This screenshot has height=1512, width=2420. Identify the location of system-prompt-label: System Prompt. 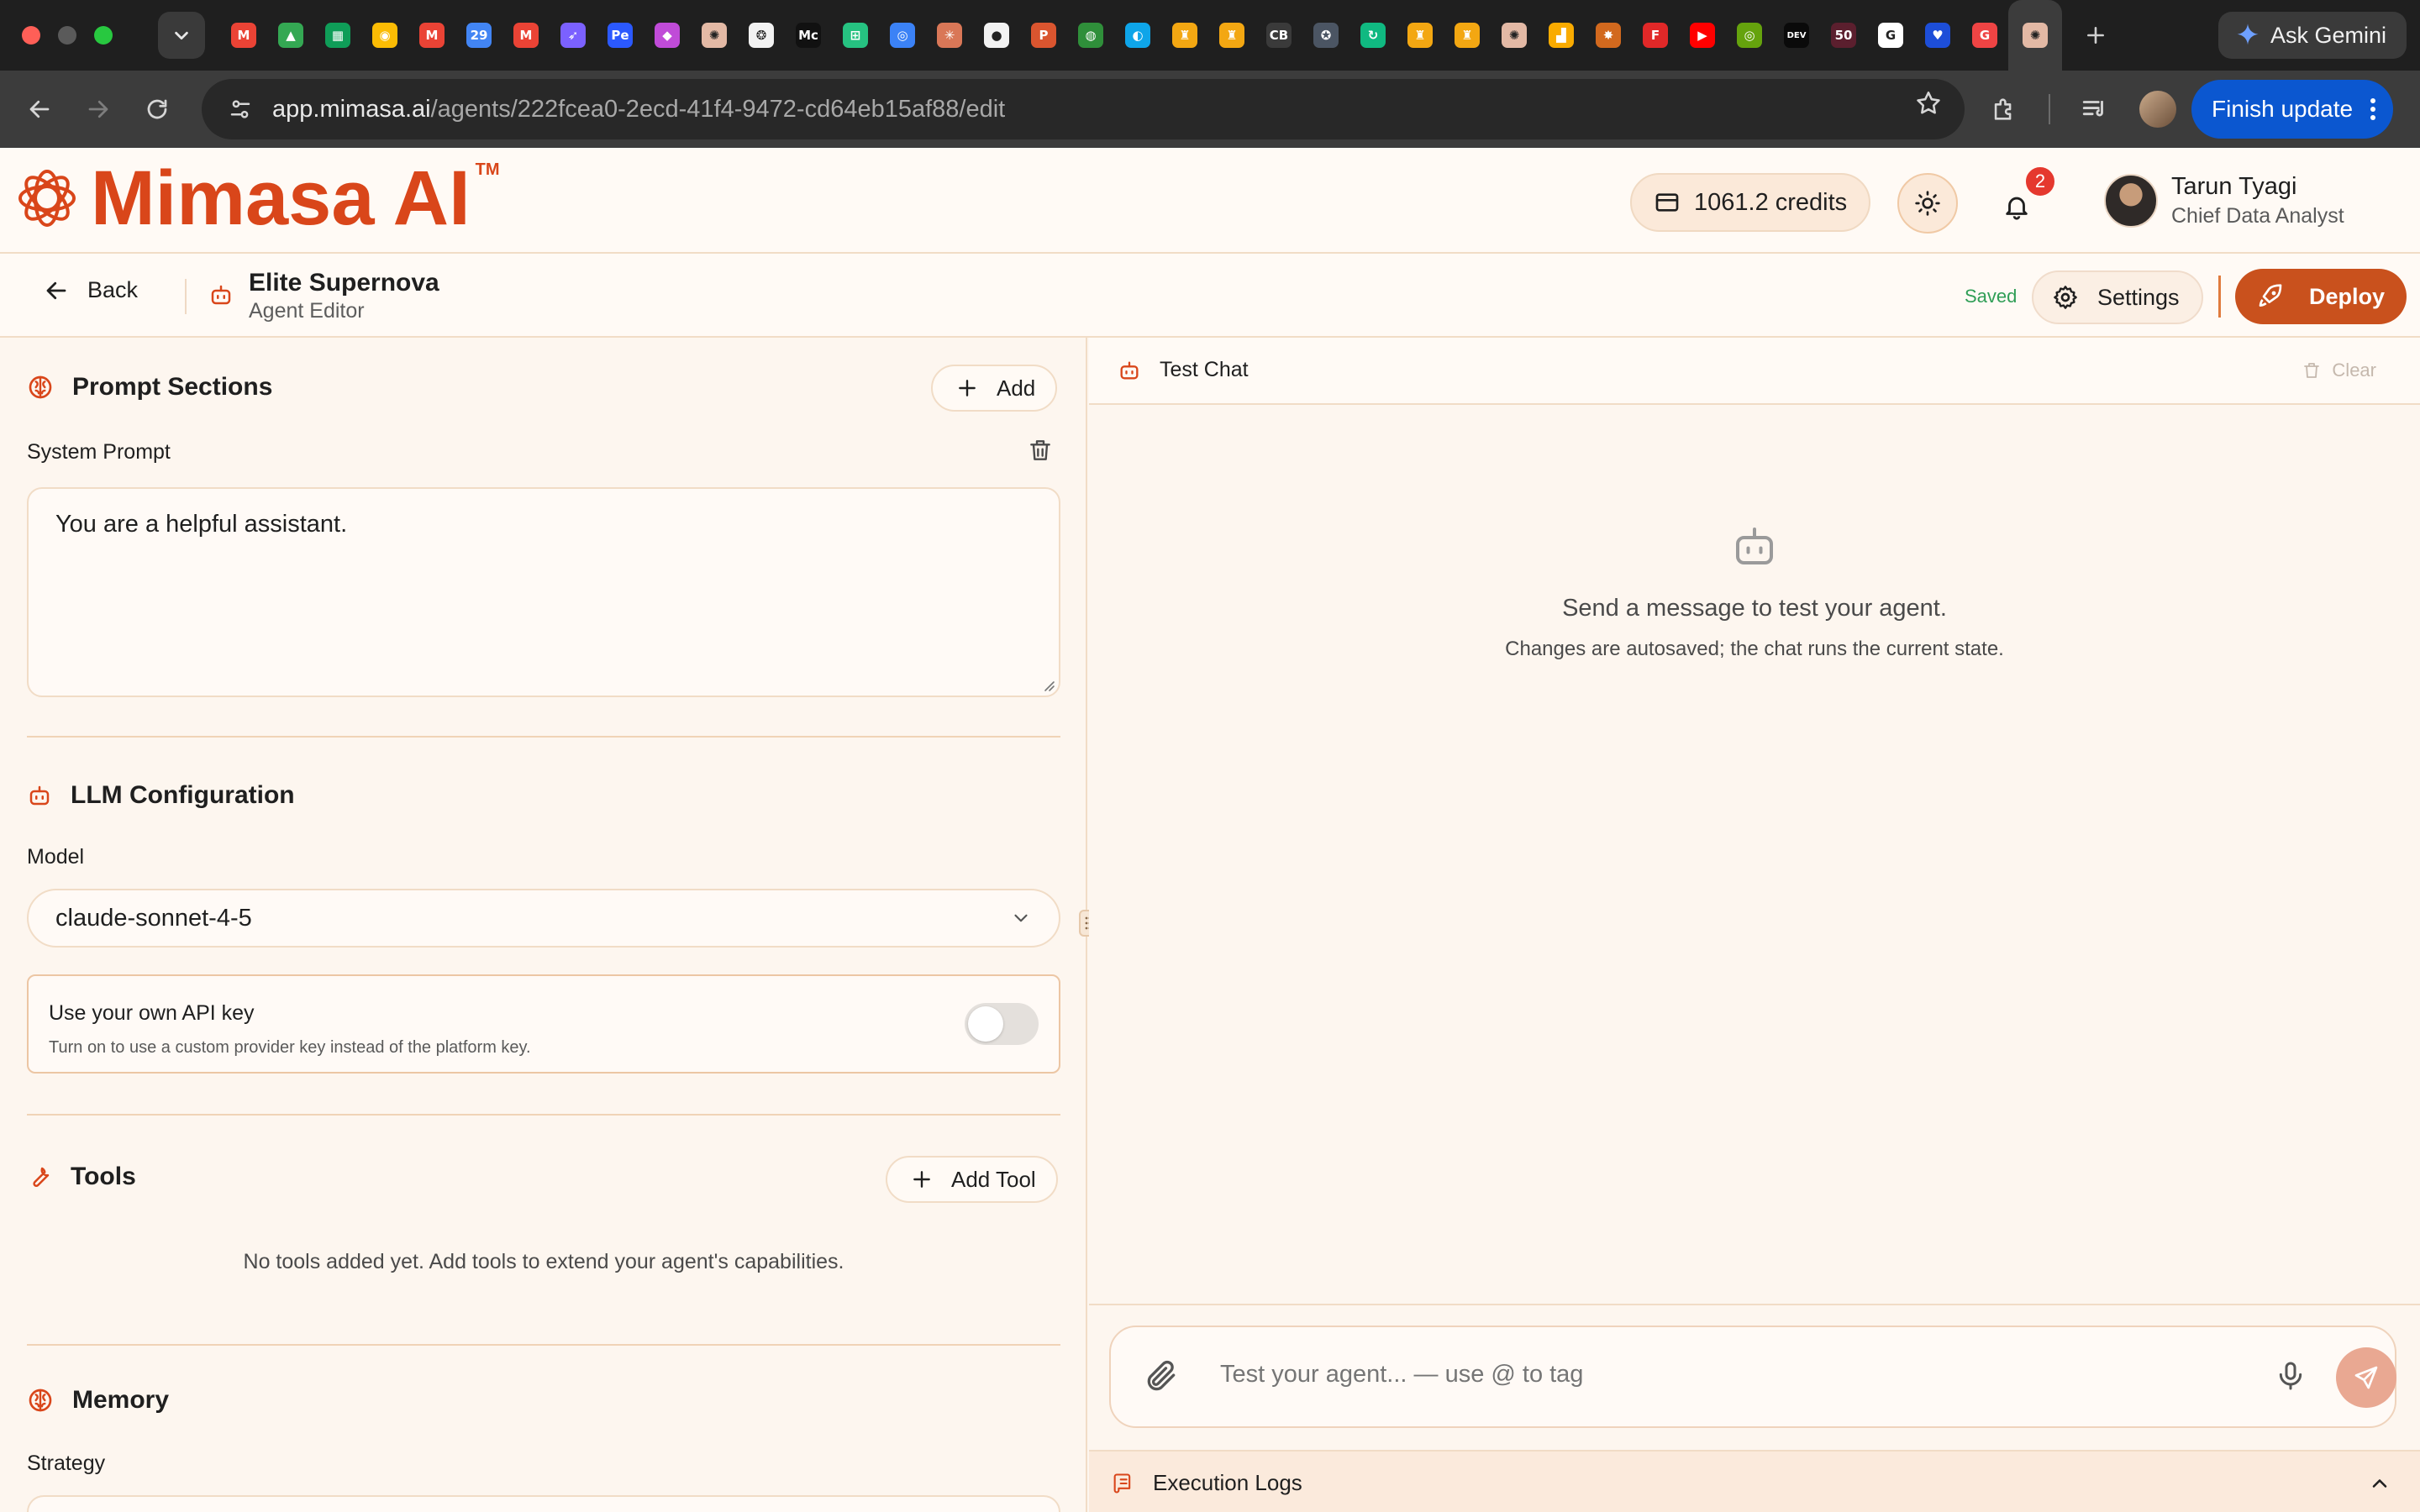
(99, 452).